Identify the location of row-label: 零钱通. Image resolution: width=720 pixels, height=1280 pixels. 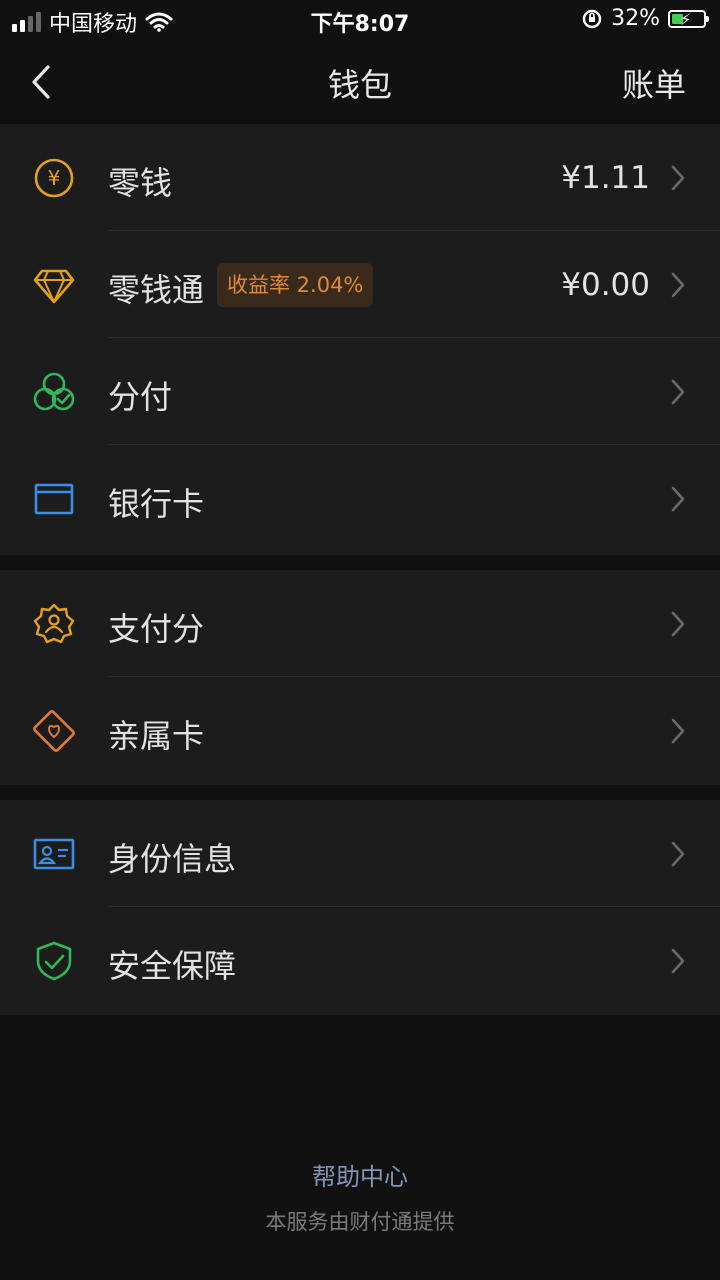
(156, 290).